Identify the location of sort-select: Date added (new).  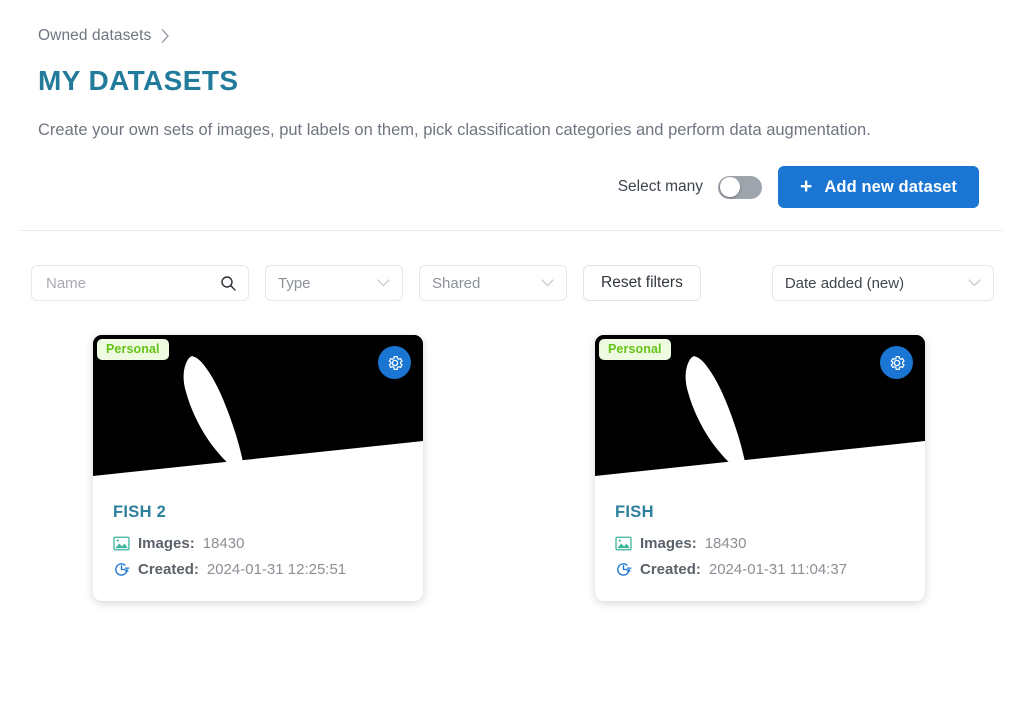
(882, 283).